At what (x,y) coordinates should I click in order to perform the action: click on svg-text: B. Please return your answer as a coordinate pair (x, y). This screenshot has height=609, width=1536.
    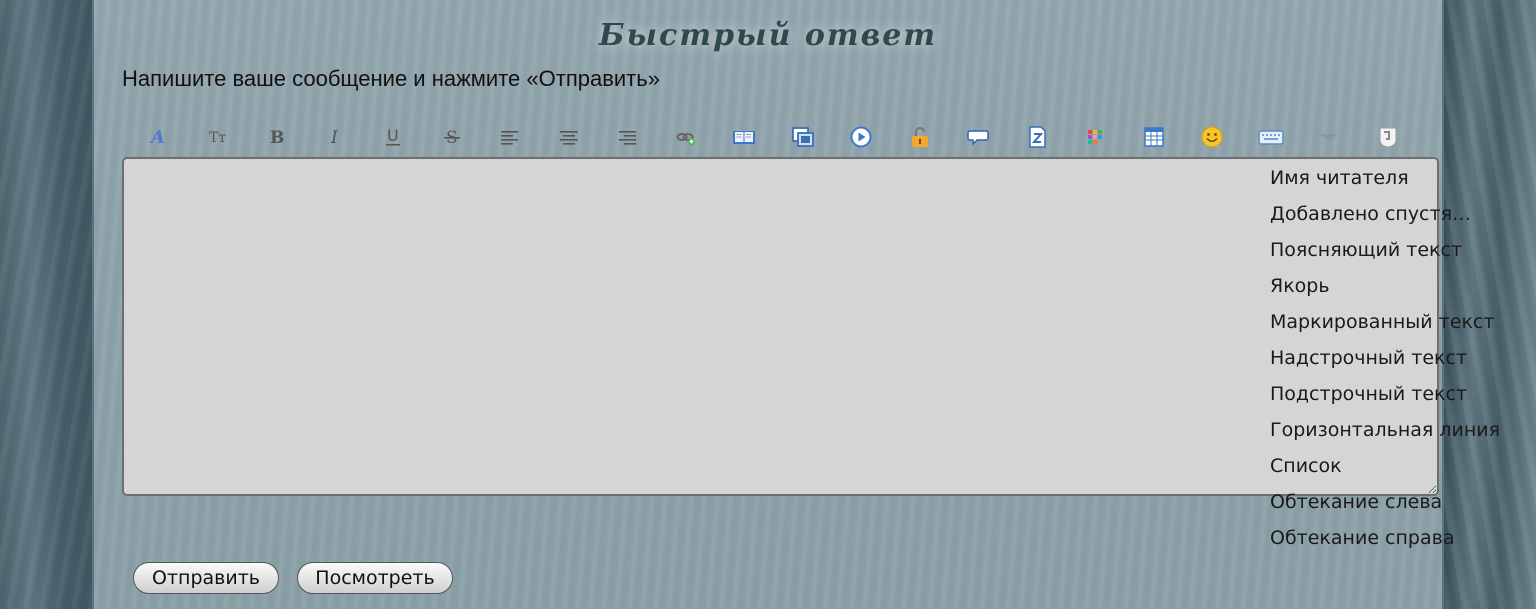
    Looking at the image, I should click on (277, 137).